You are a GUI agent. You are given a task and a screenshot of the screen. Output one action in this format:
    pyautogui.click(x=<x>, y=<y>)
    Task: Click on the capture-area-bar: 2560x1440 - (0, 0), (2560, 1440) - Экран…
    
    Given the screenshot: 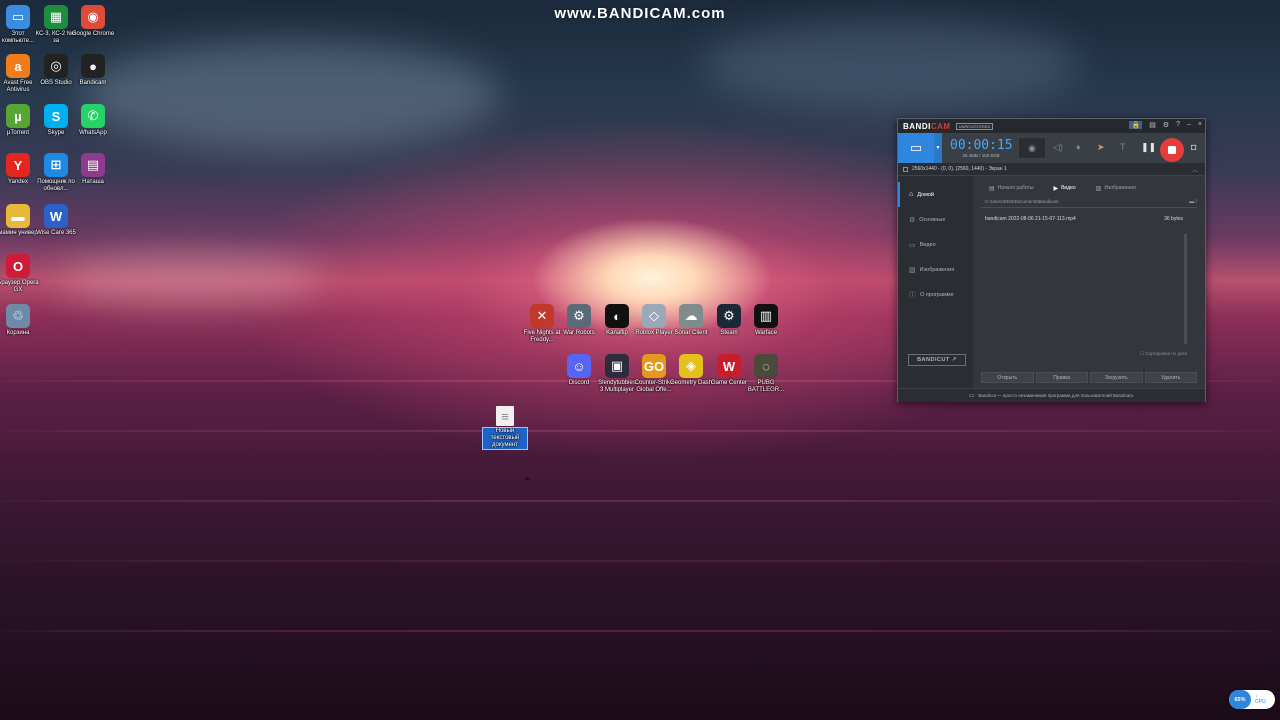 What is the action you would take?
    pyautogui.click(x=1051, y=169)
    